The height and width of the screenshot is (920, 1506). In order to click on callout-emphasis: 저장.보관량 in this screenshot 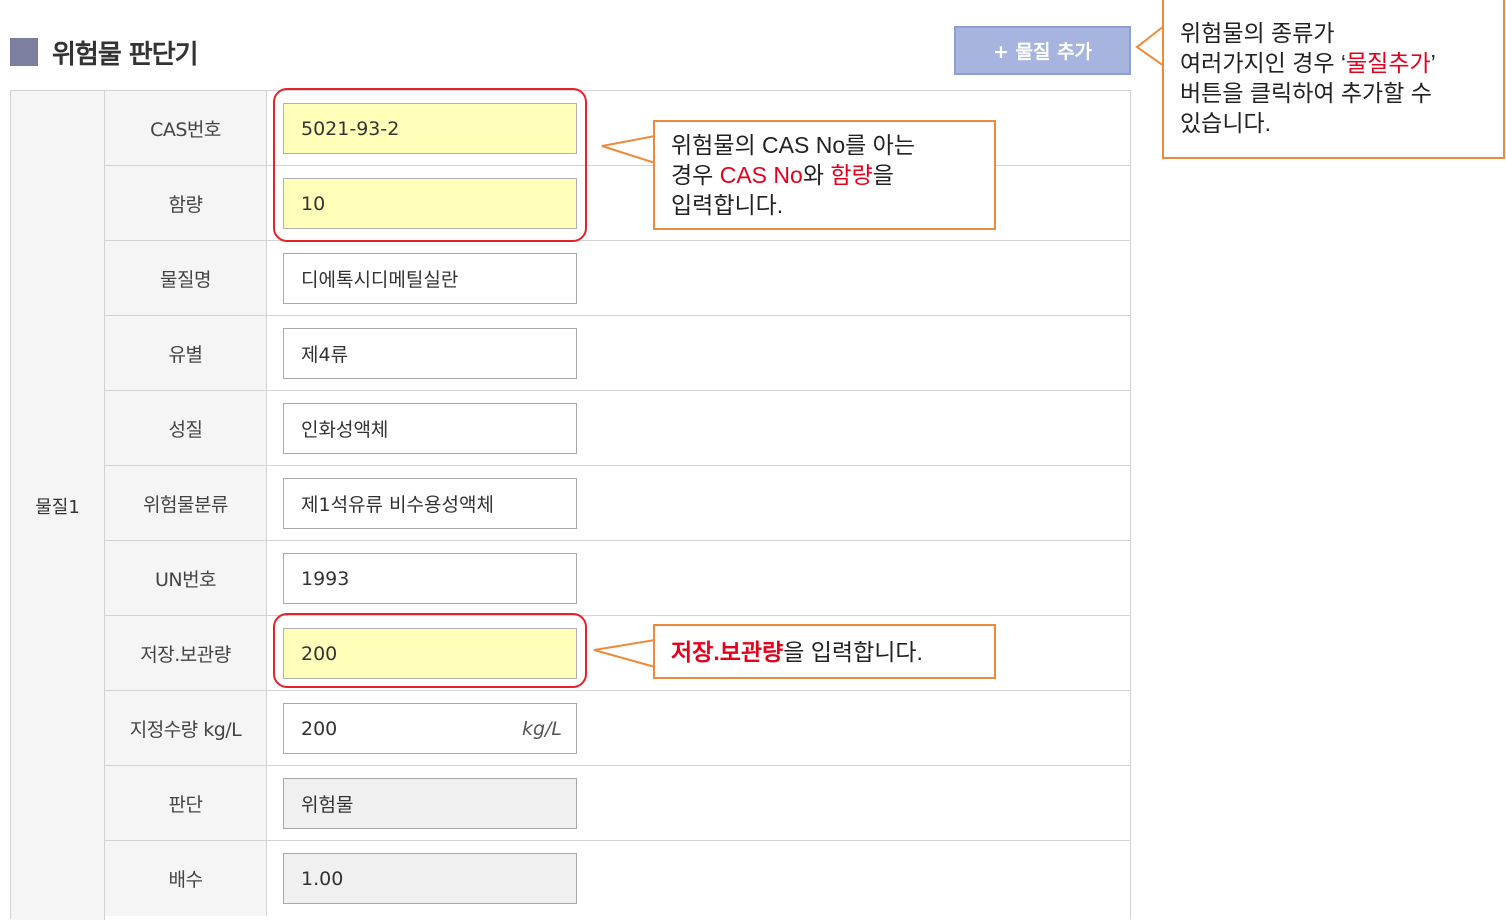, I will do `click(727, 652)`.